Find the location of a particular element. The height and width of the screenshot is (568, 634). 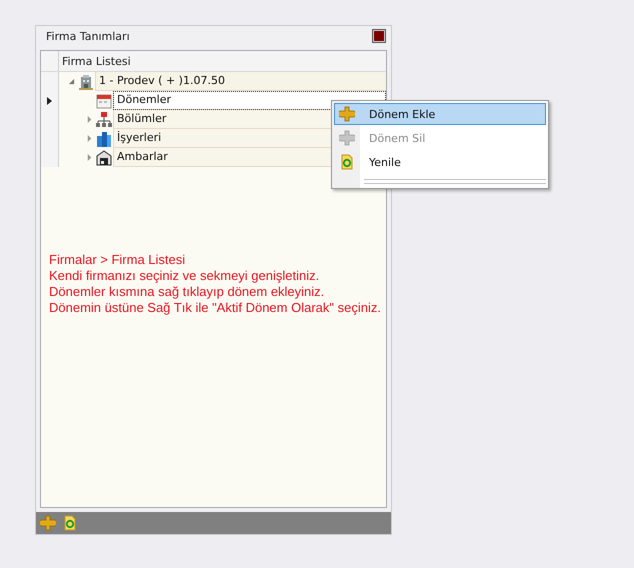

instruction-text: Firmalar > Firma Listesi is located at coordinates (117, 260).